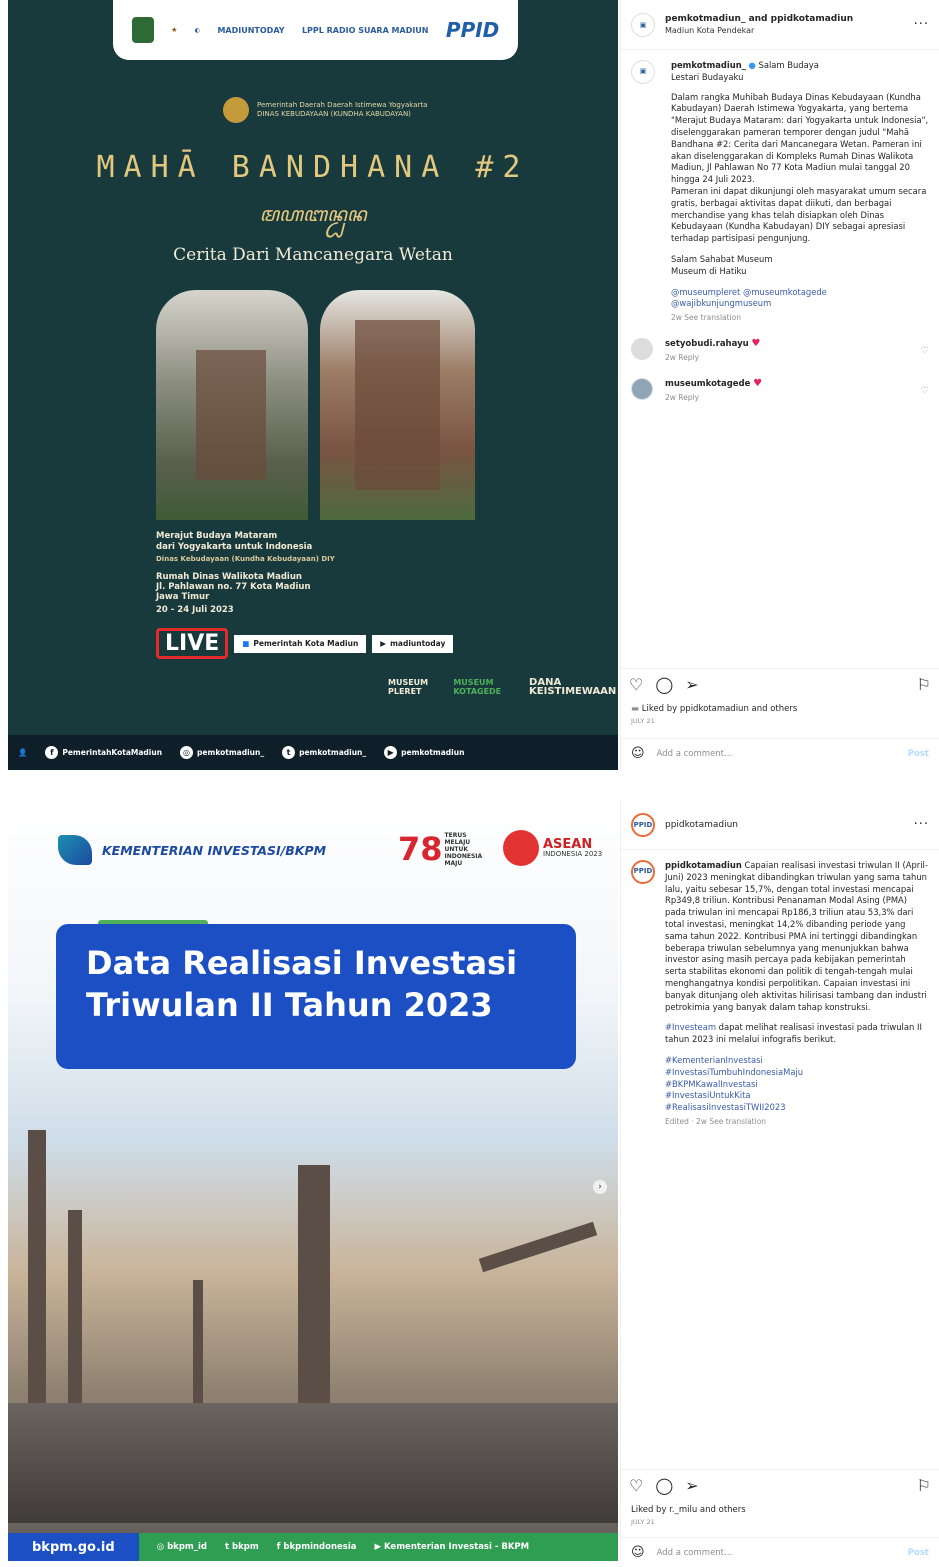  I want to click on poster-address-1: Rumah Dinas Walikota Madiun, so click(229, 577).